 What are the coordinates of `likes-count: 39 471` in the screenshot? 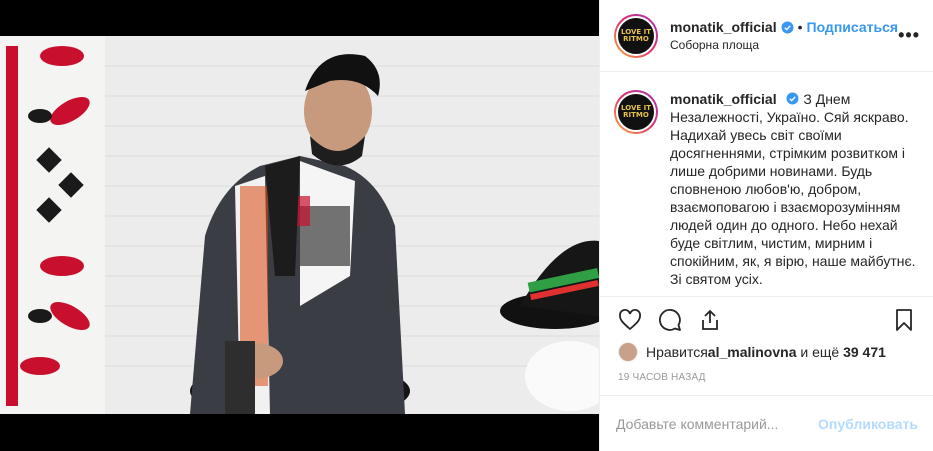 It's located at (864, 352).